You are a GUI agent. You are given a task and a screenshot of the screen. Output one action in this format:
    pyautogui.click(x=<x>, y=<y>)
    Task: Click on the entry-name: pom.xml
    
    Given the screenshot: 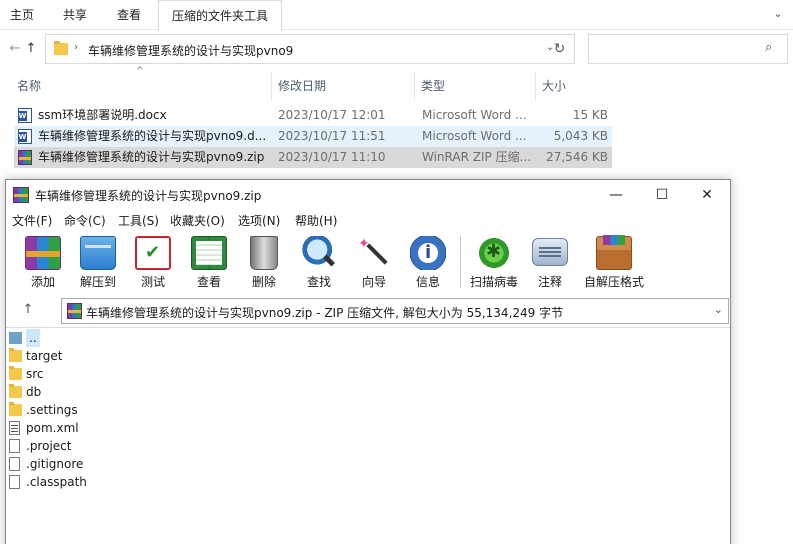 What is the action you would take?
    pyautogui.click(x=52, y=428)
    